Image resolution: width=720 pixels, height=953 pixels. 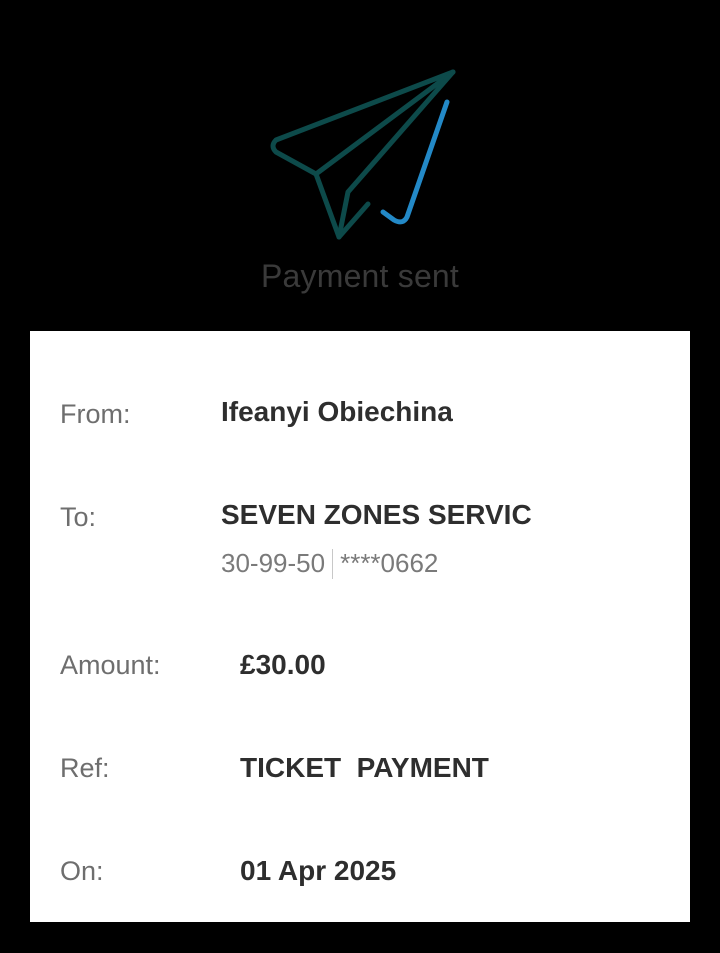 I want to click on date-label: On:, so click(x=82, y=871).